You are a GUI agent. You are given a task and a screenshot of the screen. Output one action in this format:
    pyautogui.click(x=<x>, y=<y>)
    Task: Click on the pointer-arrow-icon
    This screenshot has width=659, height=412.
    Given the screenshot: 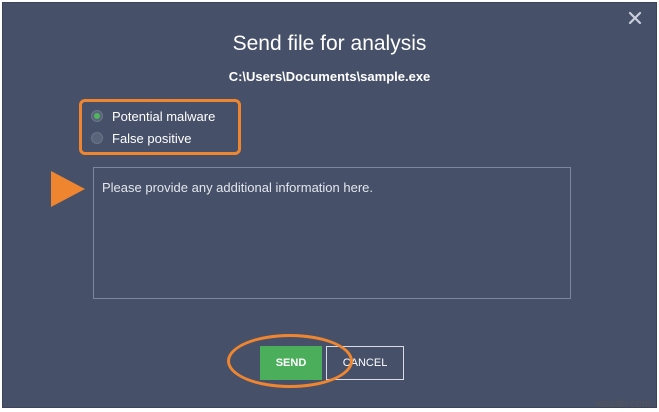 What is the action you would take?
    pyautogui.click(x=68, y=189)
    